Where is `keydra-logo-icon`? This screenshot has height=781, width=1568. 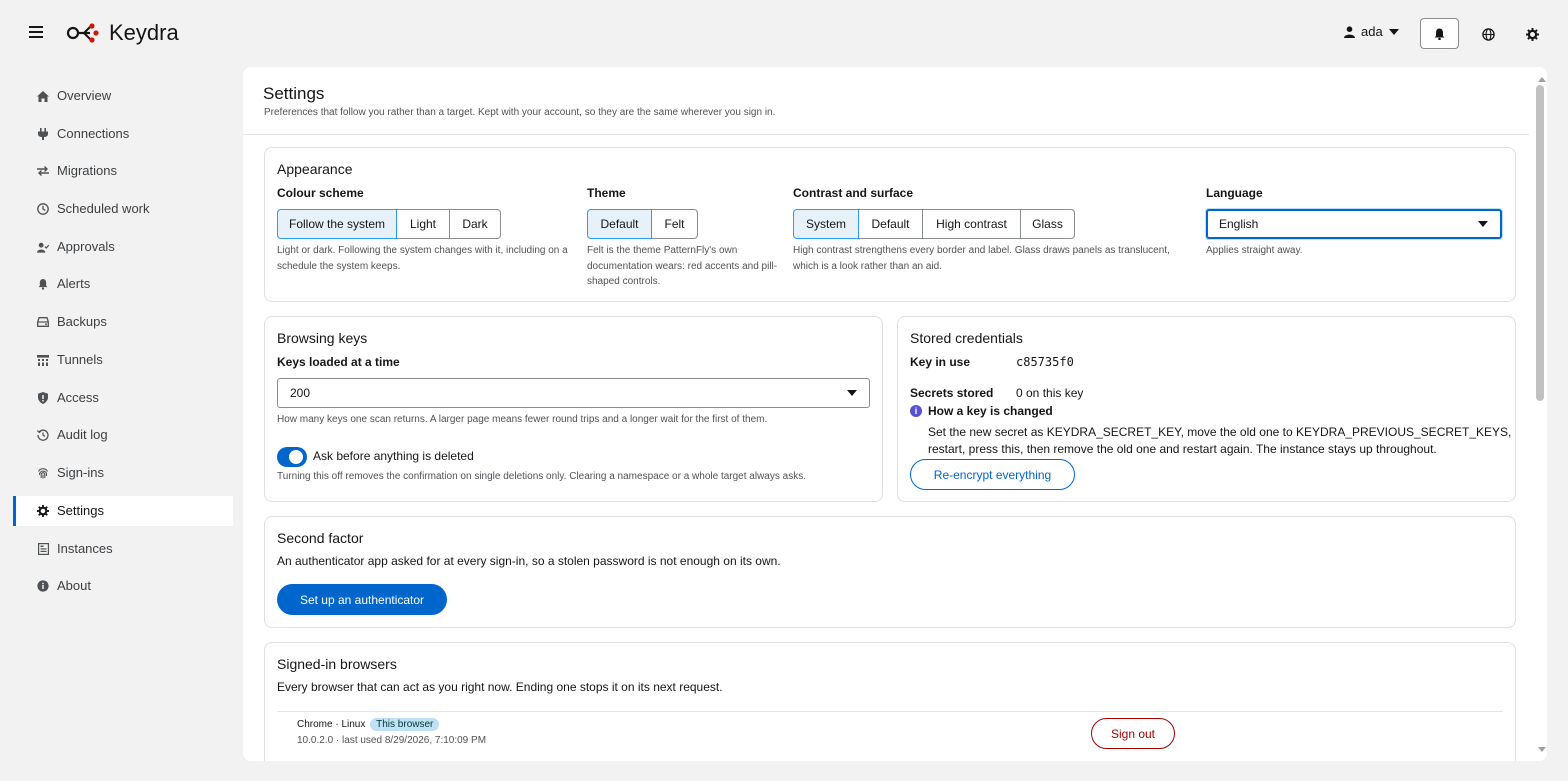
keydra-logo-icon is located at coordinates (82, 33).